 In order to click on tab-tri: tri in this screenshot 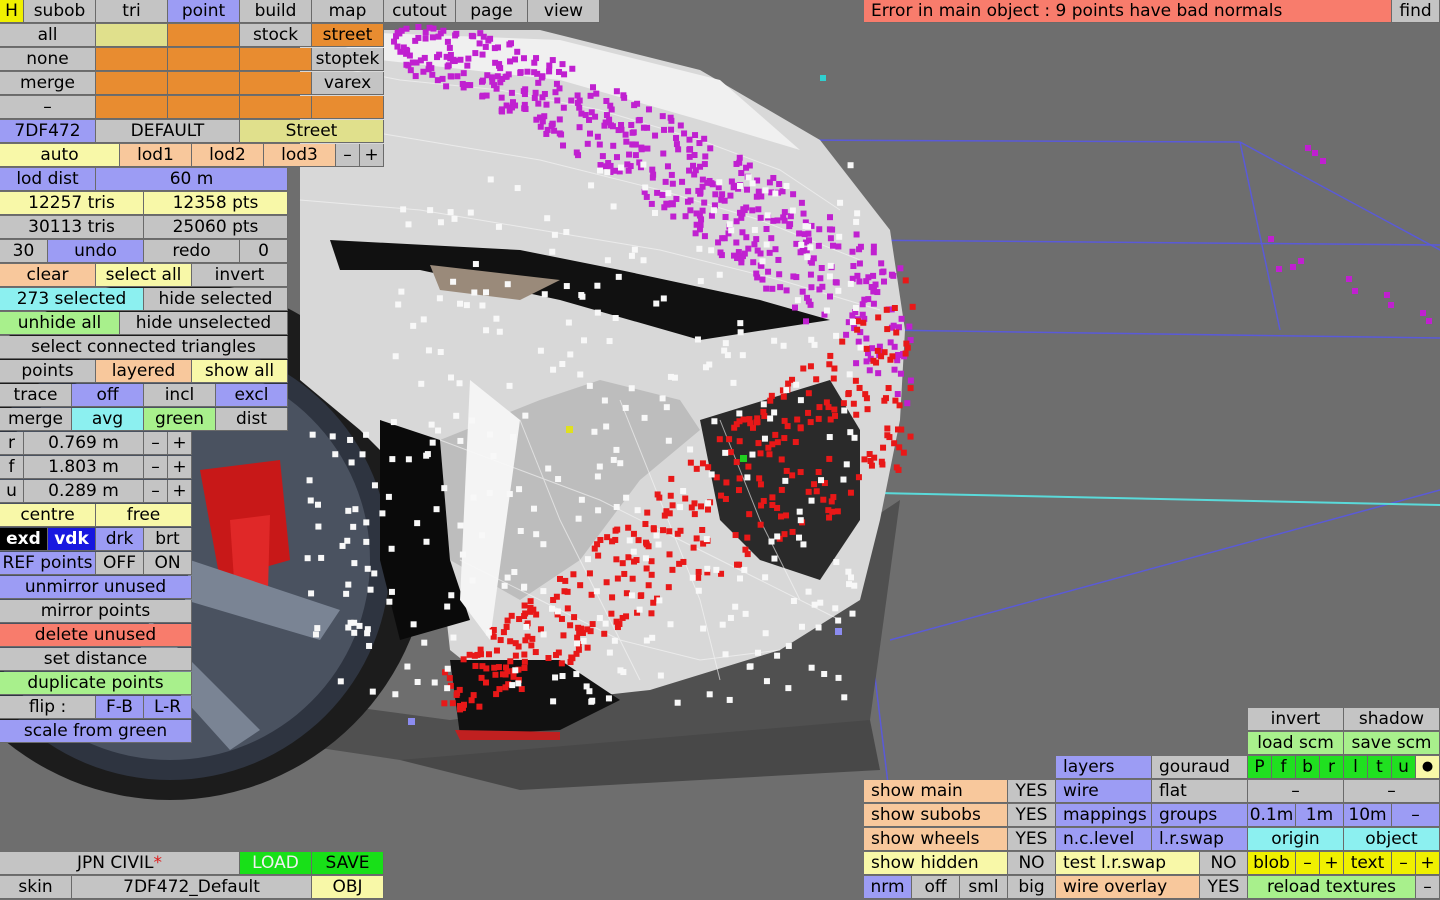, I will do `click(132, 11)`.